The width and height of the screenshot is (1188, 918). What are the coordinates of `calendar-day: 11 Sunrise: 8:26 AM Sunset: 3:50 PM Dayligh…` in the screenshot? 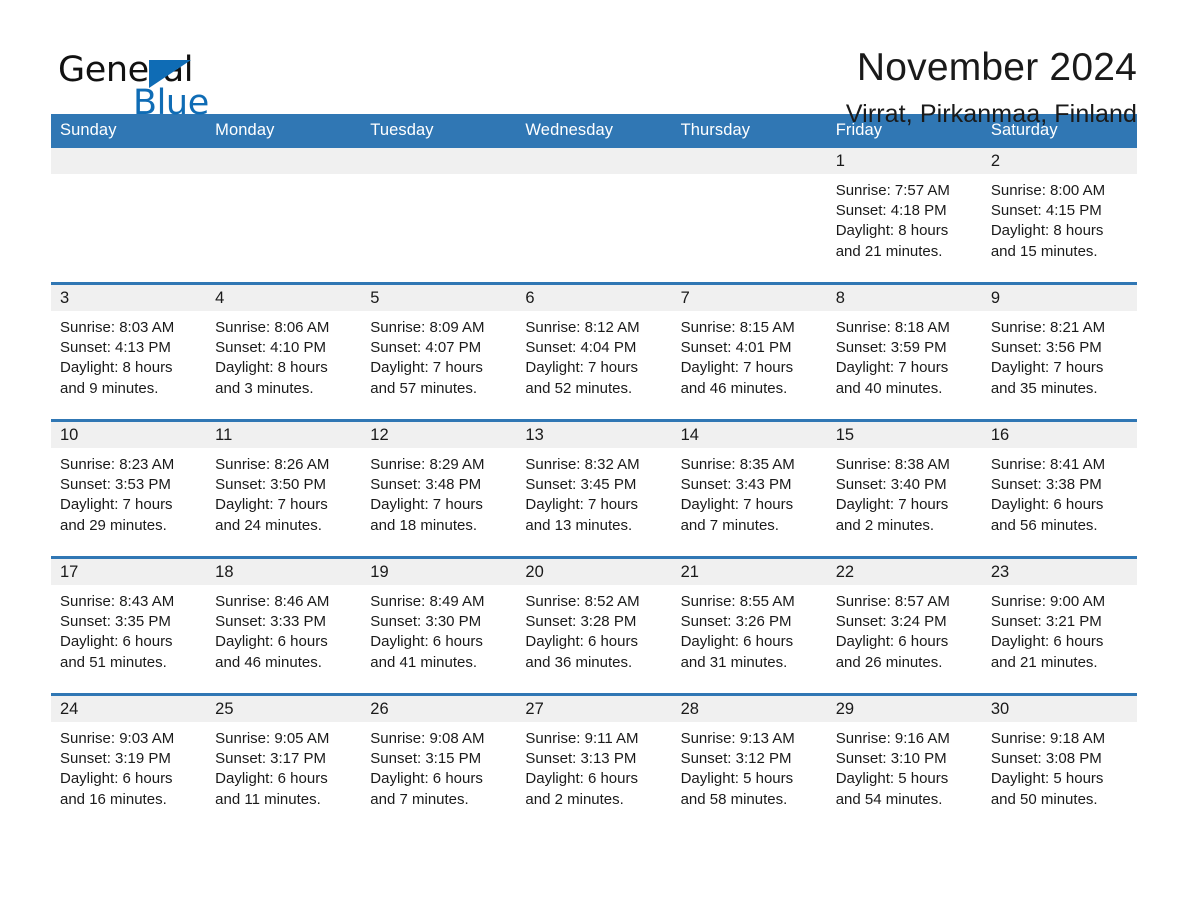 It's located at (284, 489).